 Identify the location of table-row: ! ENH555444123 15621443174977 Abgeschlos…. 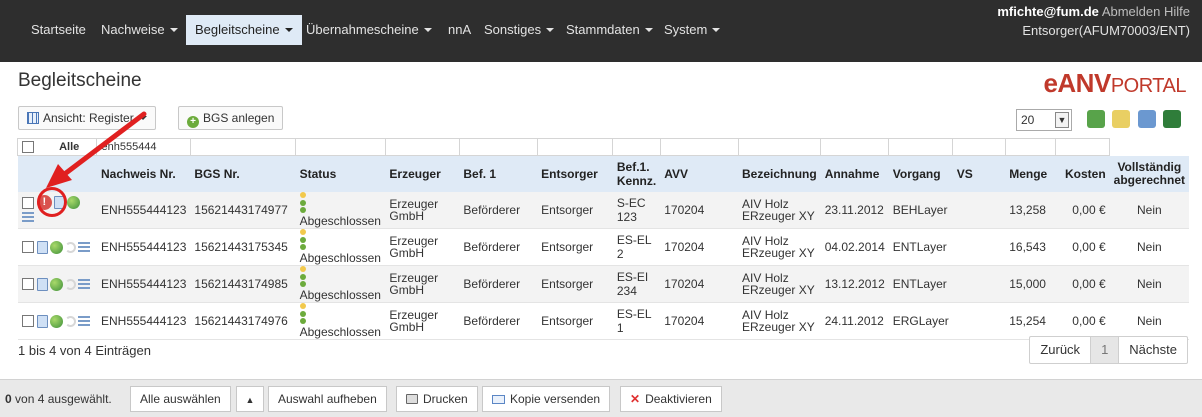
(603, 210).